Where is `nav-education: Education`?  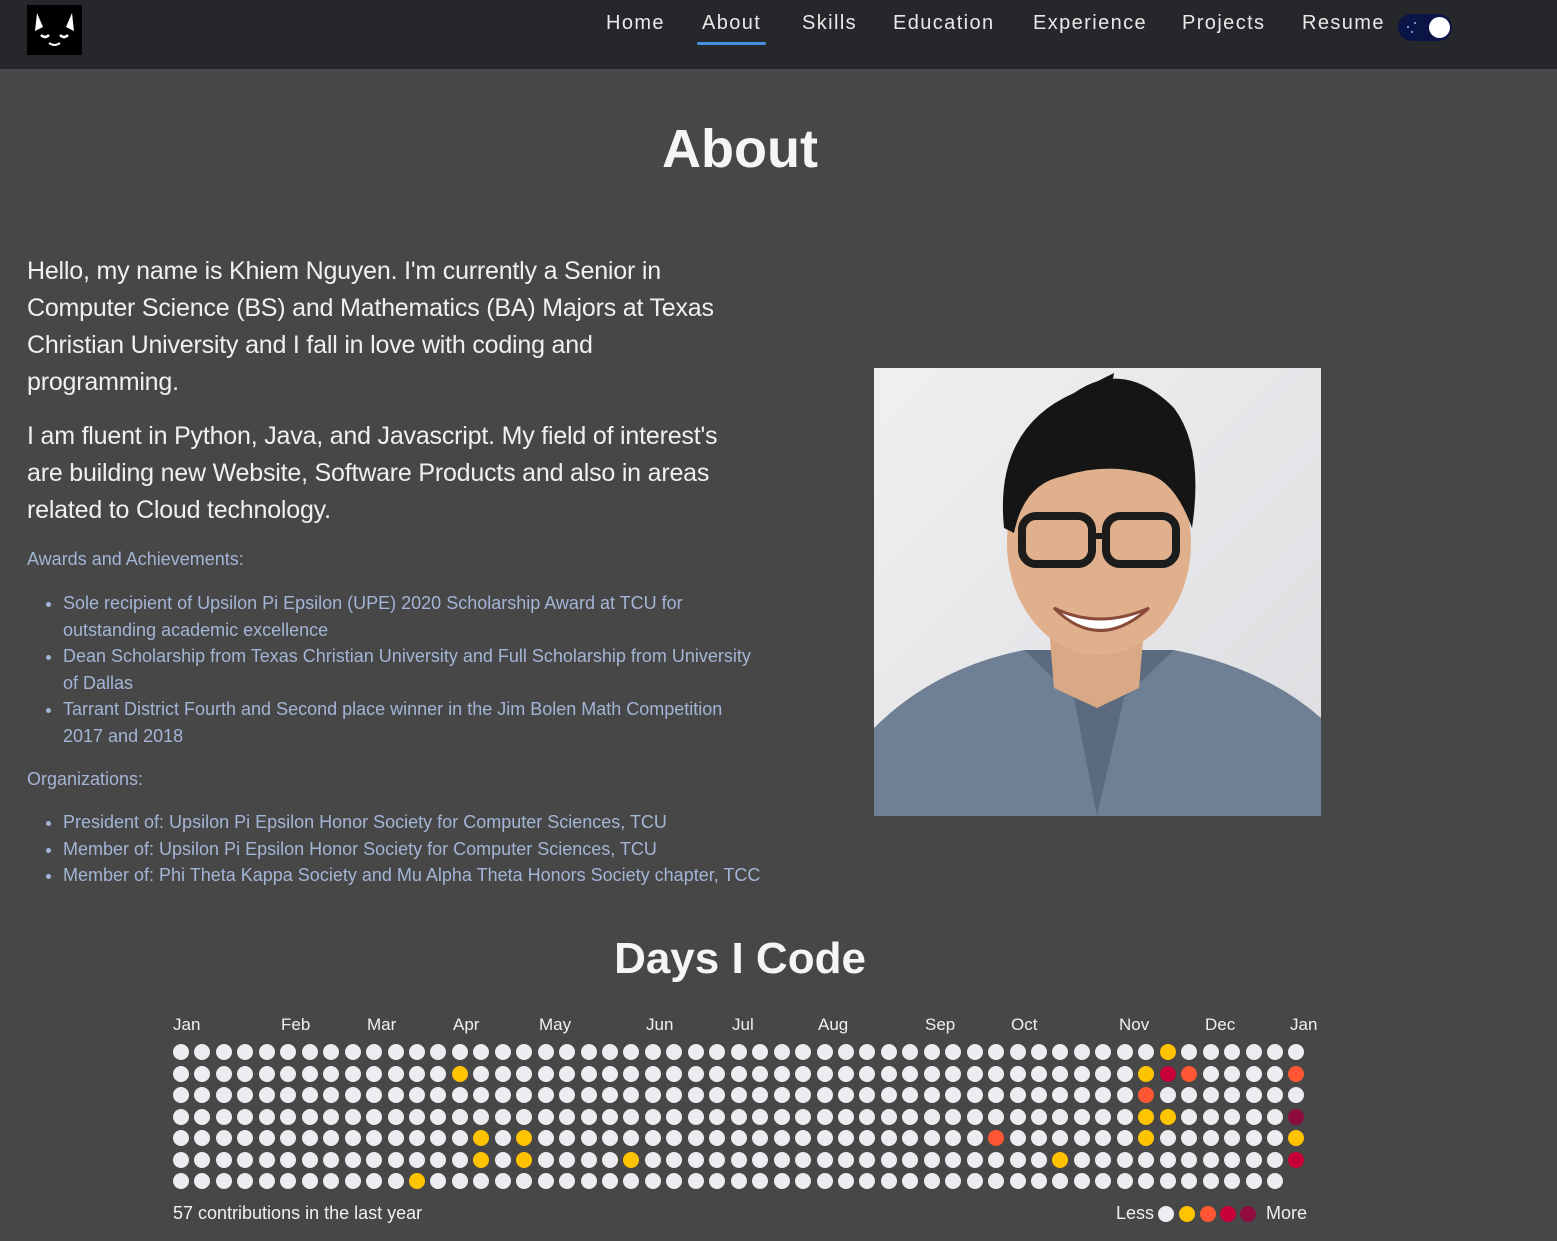 nav-education: Education is located at coordinates (944, 27).